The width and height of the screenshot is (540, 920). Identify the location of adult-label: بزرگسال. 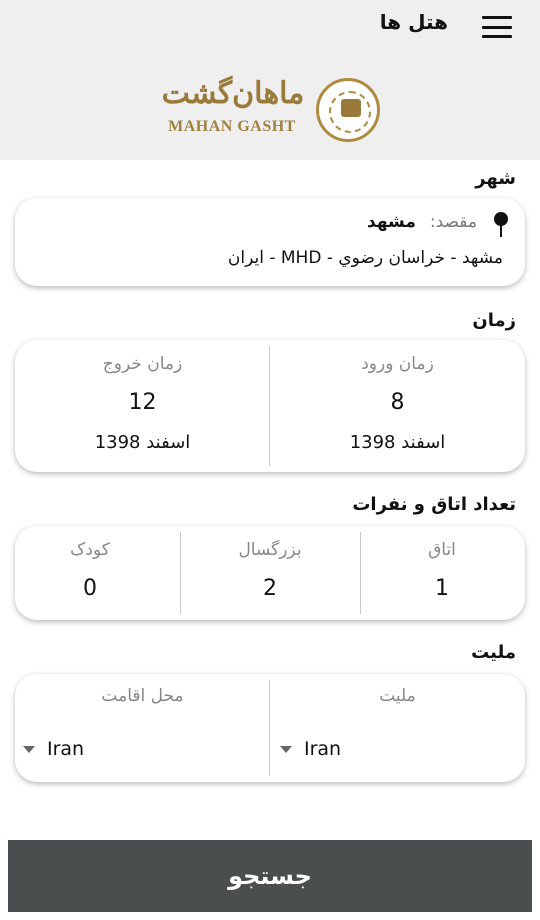
(270, 550).